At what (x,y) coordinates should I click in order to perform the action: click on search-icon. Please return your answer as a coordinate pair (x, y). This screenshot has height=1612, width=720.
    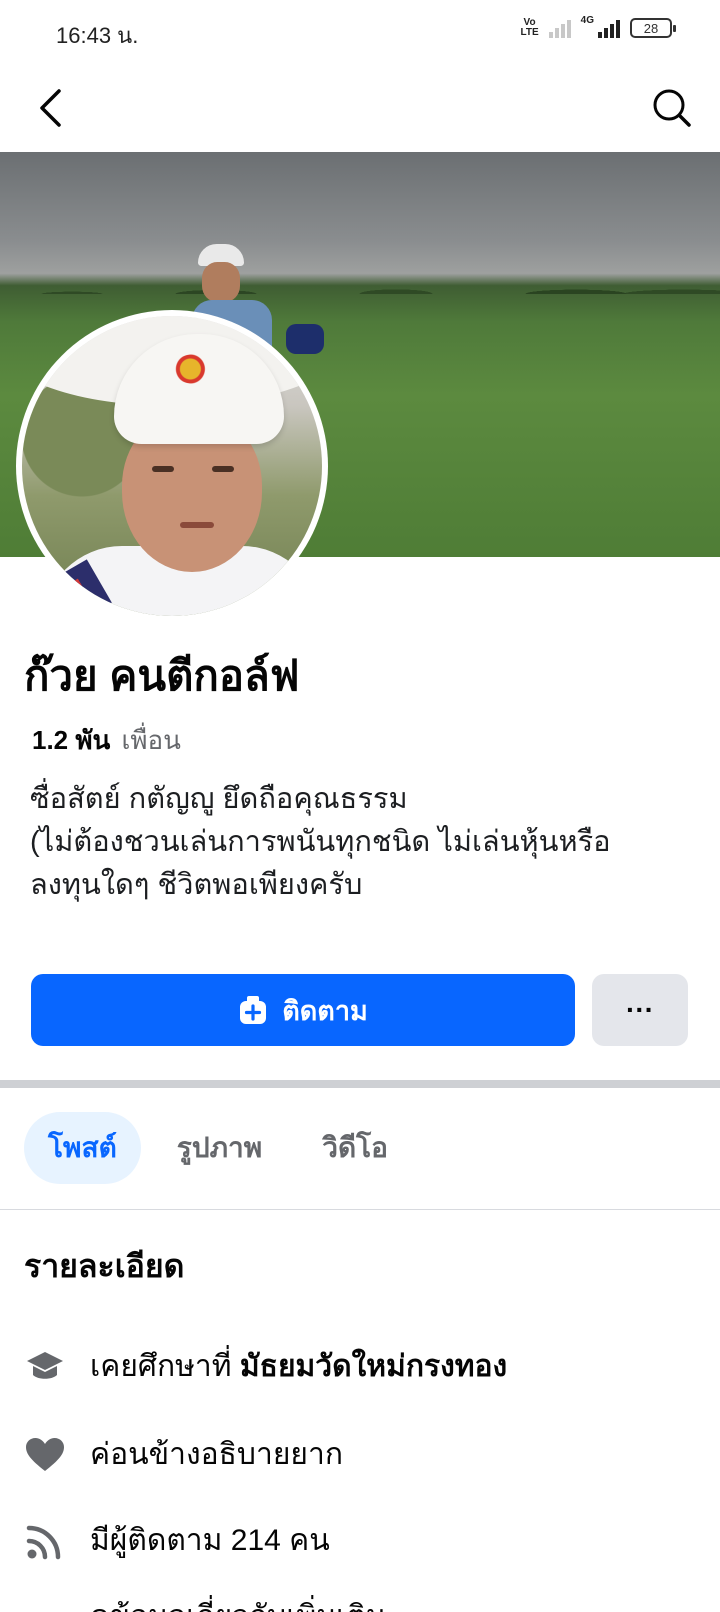
    Looking at the image, I should click on (672, 108).